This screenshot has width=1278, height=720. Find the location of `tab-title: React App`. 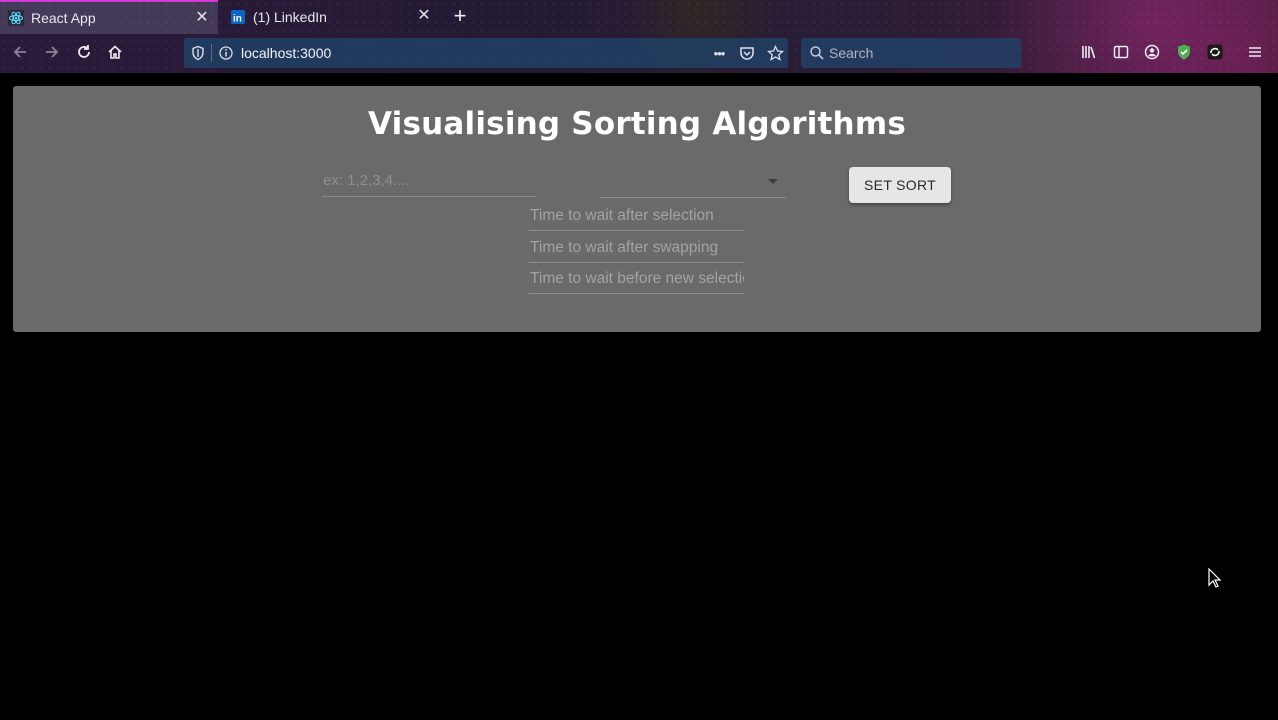

tab-title: React App is located at coordinates (63, 18).